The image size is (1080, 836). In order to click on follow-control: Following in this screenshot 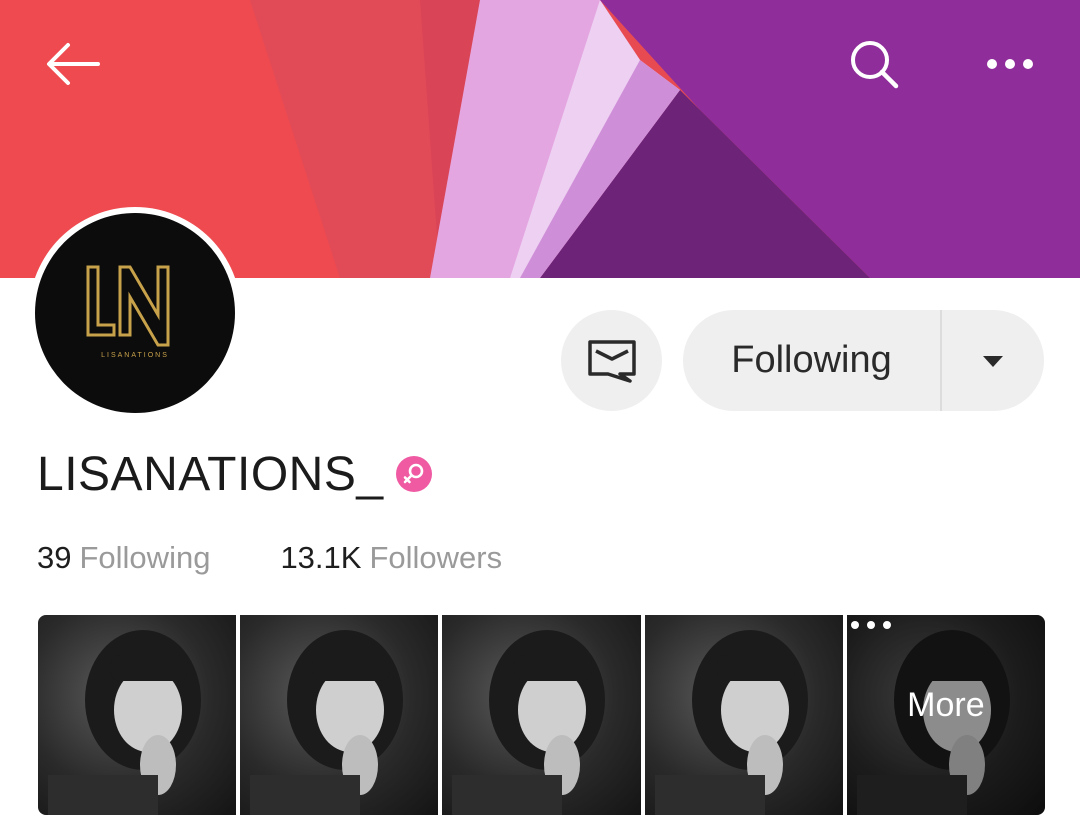, I will do `click(863, 360)`.